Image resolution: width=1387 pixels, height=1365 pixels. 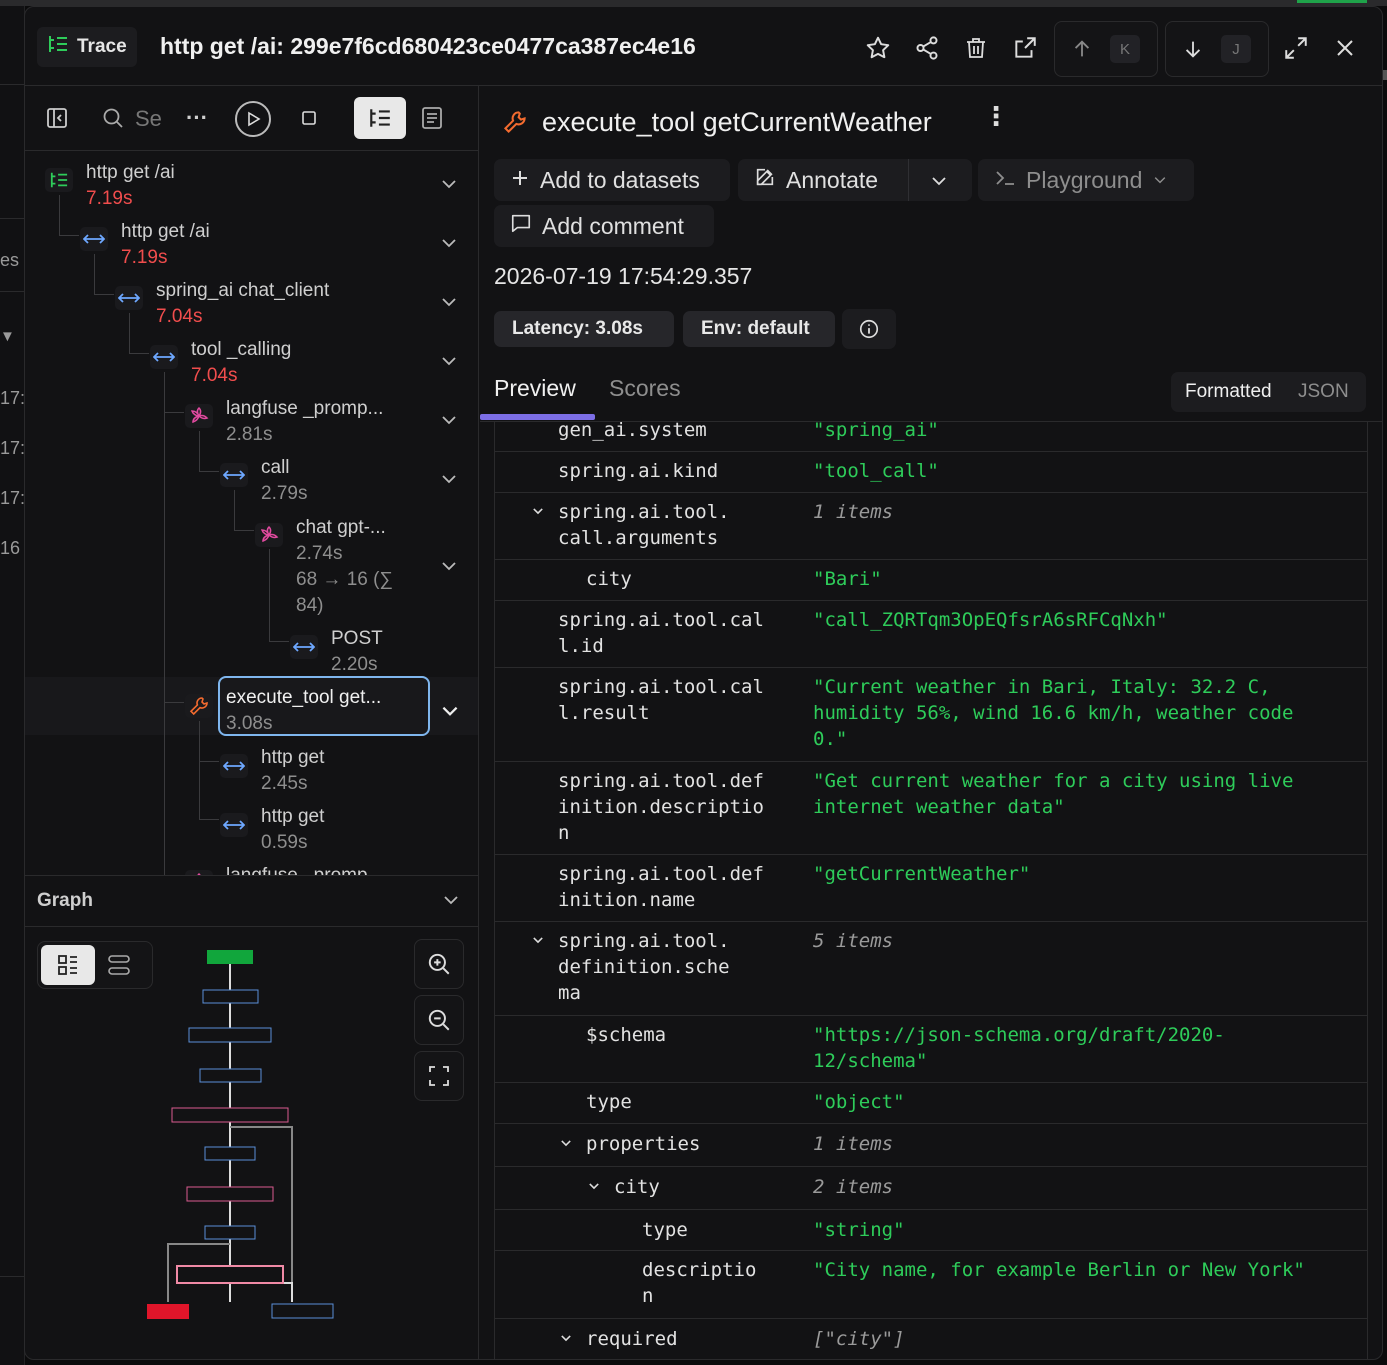 What do you see at coordinates (113, 118) in the screenshot?
I see `search-icon` at bounding box center [113, 118].